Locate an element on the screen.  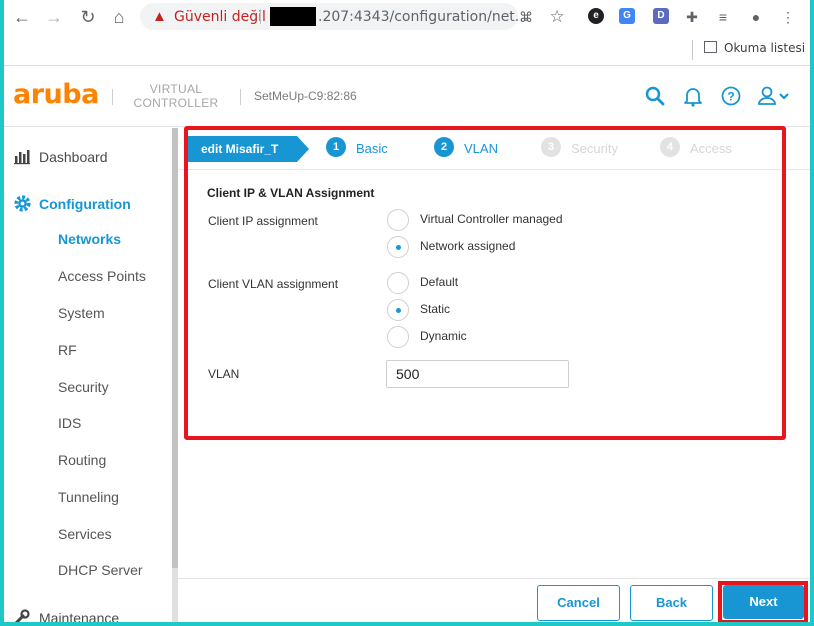
warning-triangle-icon: ▲ is located at coordinates (159, 16).